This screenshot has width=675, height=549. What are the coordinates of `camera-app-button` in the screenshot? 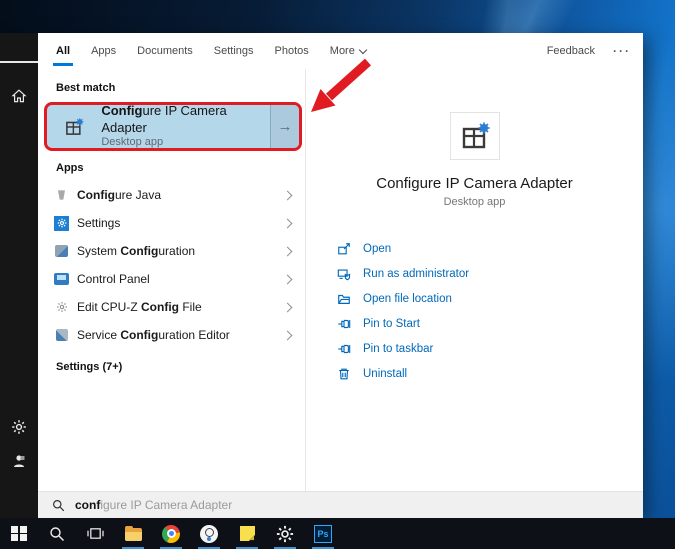 It's located at (209, 533).